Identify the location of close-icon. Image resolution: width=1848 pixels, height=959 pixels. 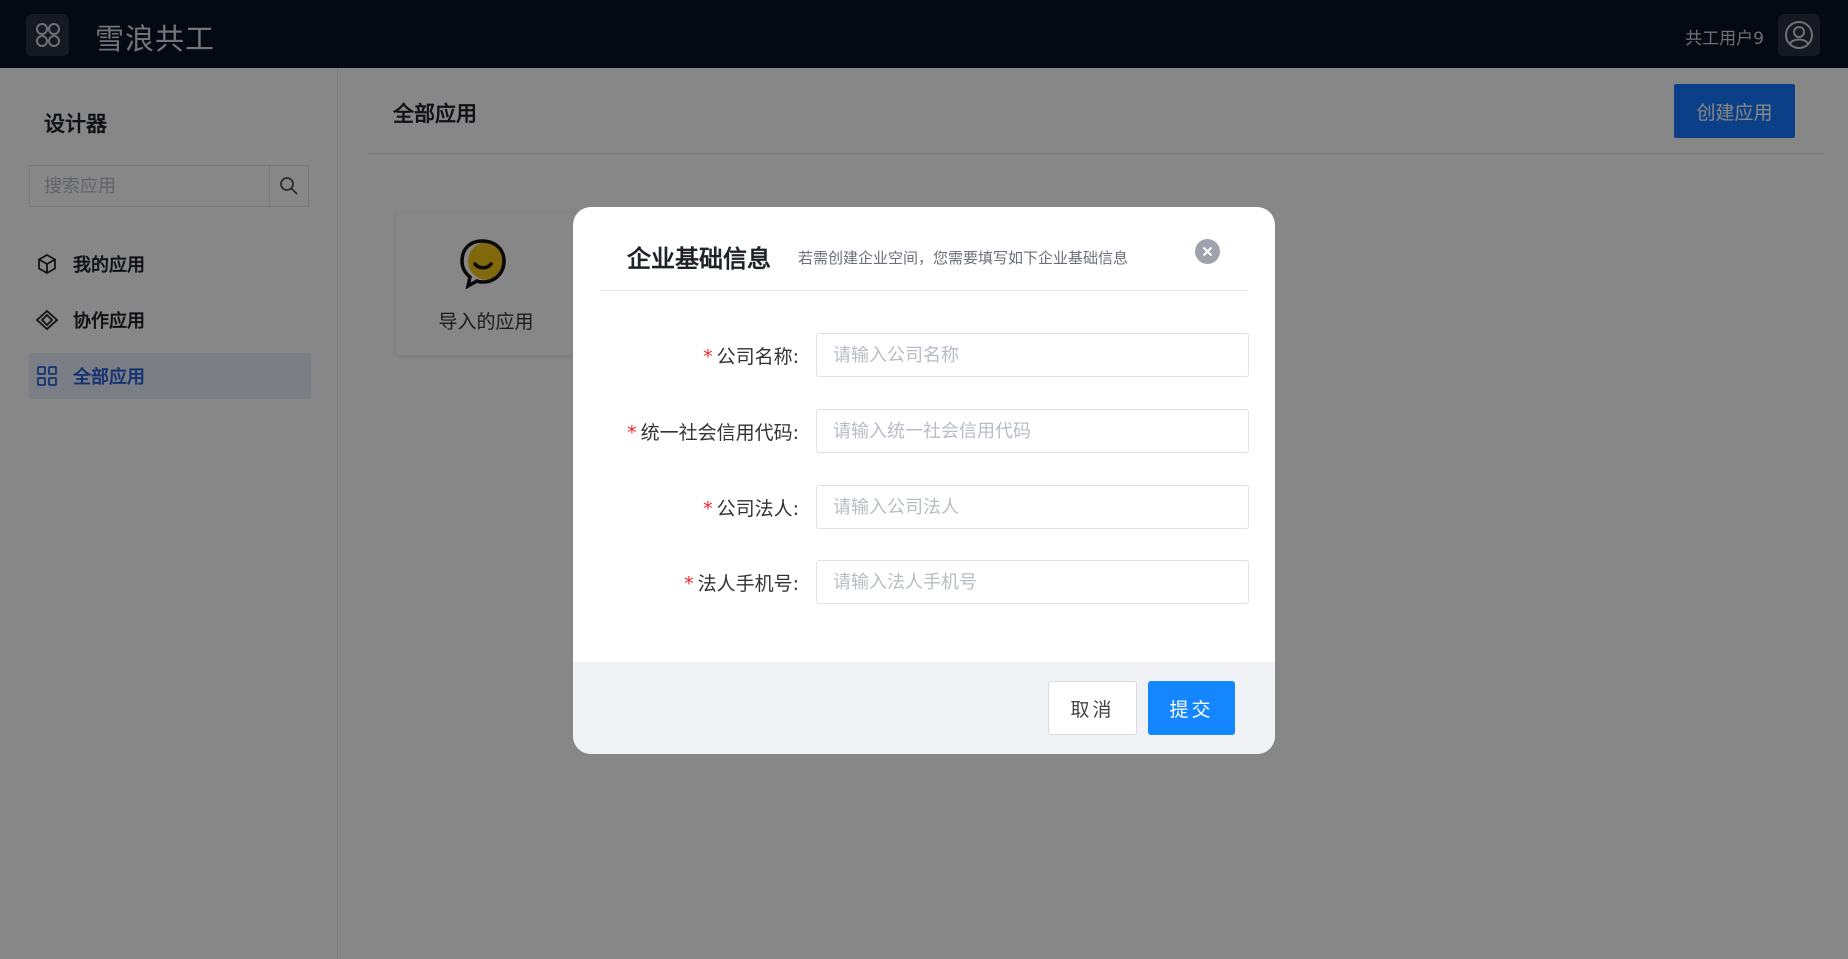
(1207, 251).